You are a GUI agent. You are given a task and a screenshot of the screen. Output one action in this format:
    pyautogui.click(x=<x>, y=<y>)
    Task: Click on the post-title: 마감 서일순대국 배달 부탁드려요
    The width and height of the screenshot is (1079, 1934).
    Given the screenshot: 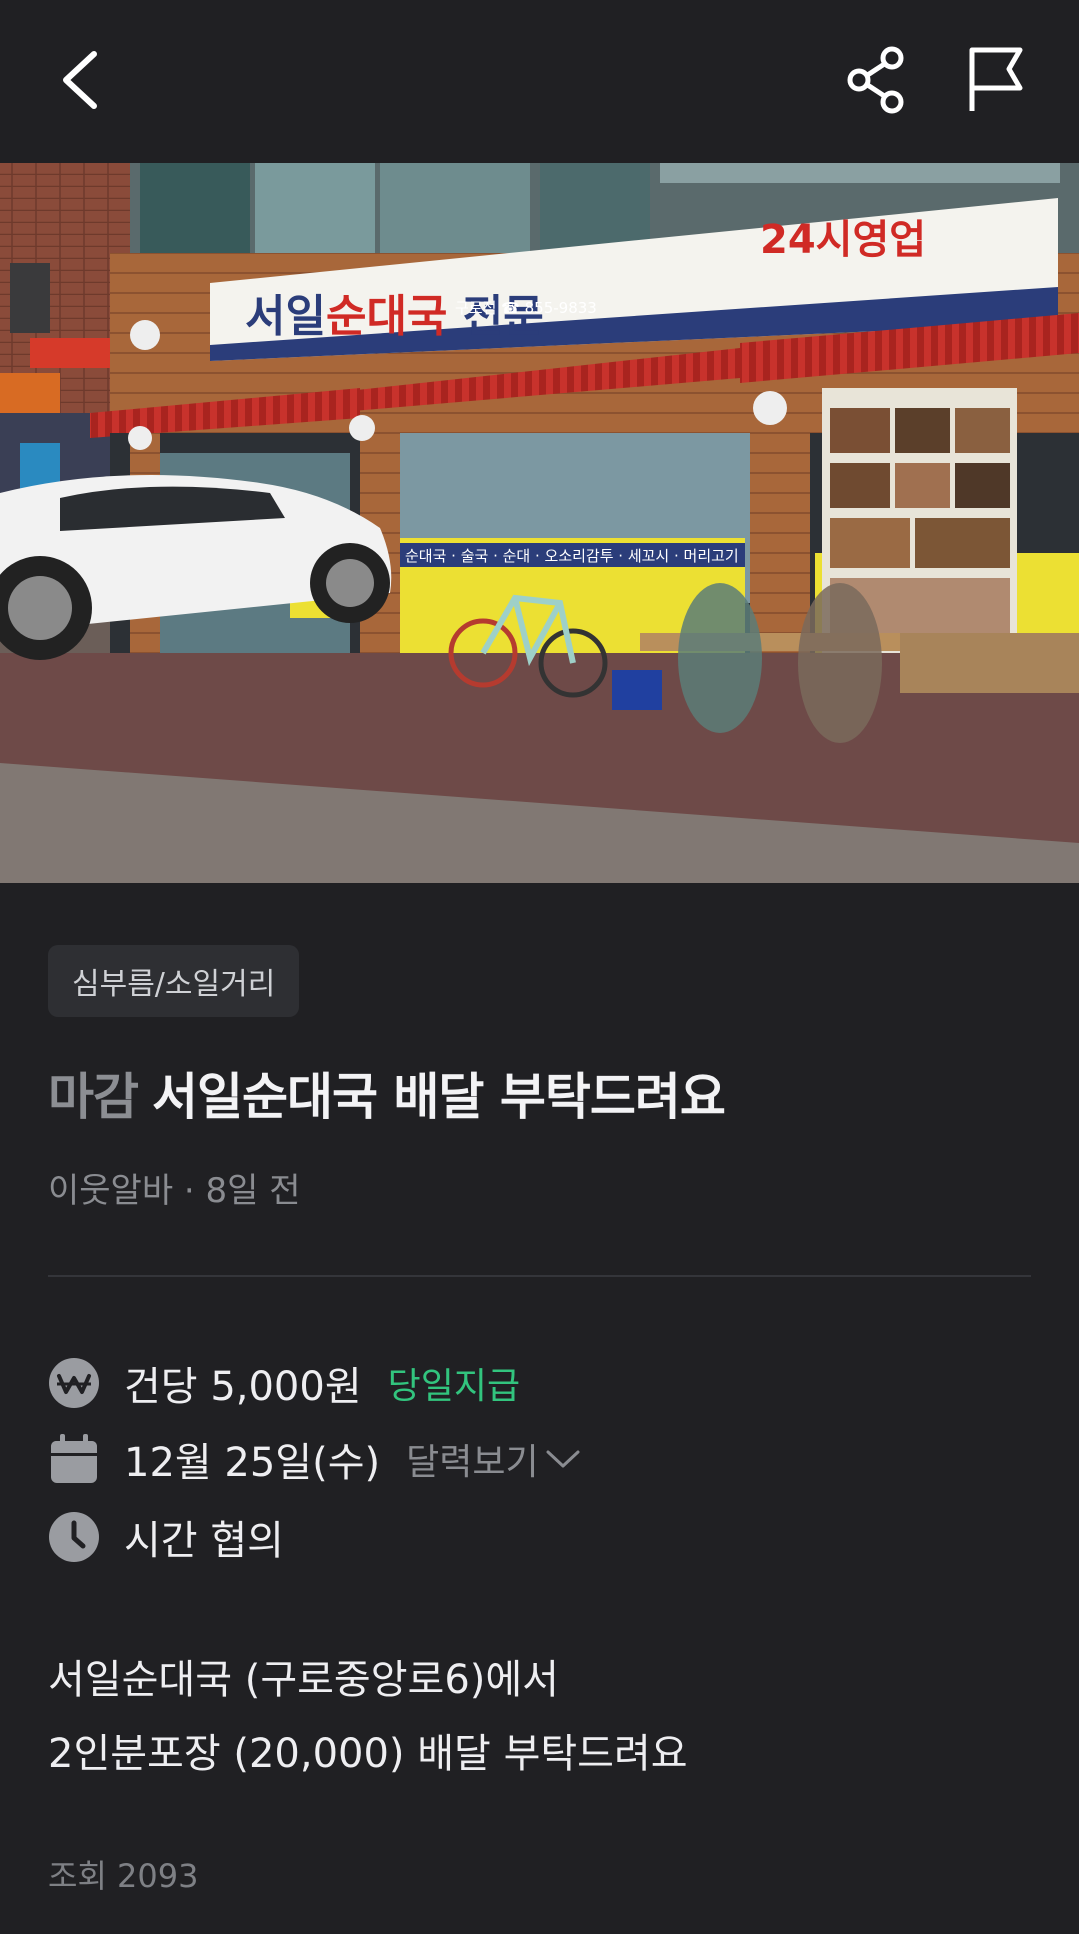 What is the action you would take?
    pyautogui.click(x=387, y=1093)
    